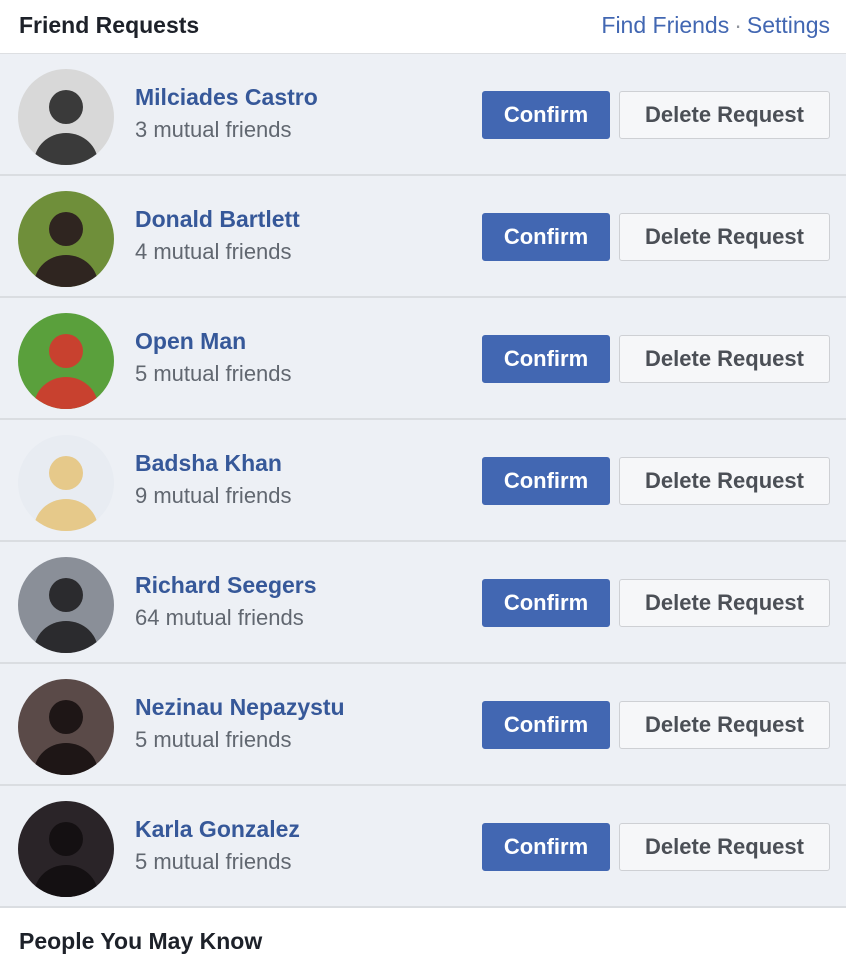  Describe the element at coordinates (423, 934) in the screenshot. I see `people-you-may-know-header: People You May Know` at that location.